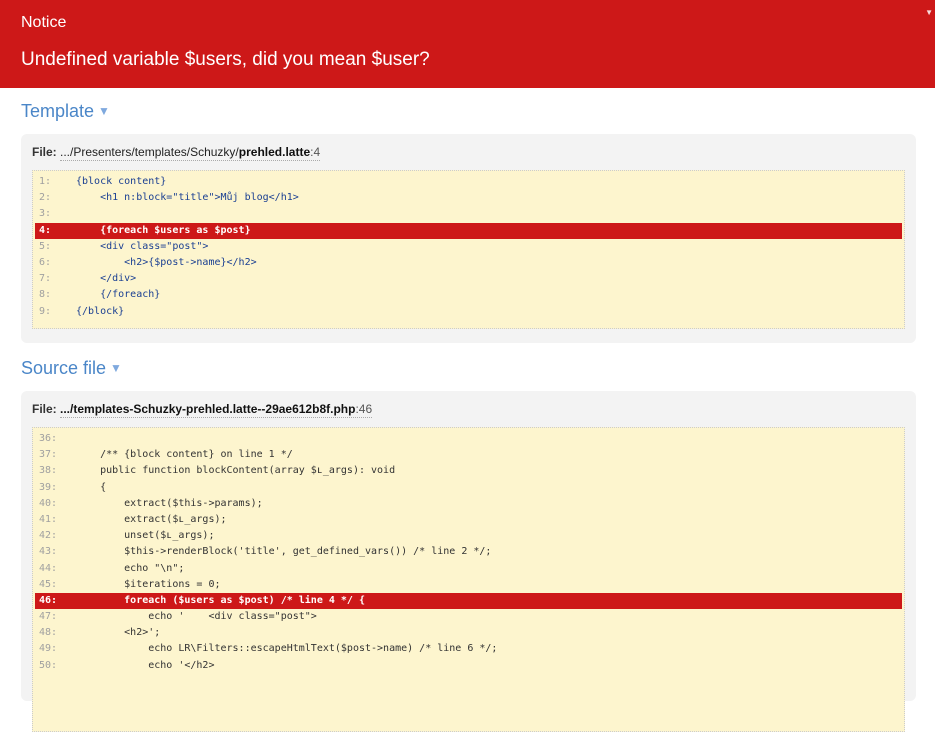  What do you see at coordinates (118, 633) in the screenshot?
I see `line-code: <h2>';` at bounding box center [118, 633].